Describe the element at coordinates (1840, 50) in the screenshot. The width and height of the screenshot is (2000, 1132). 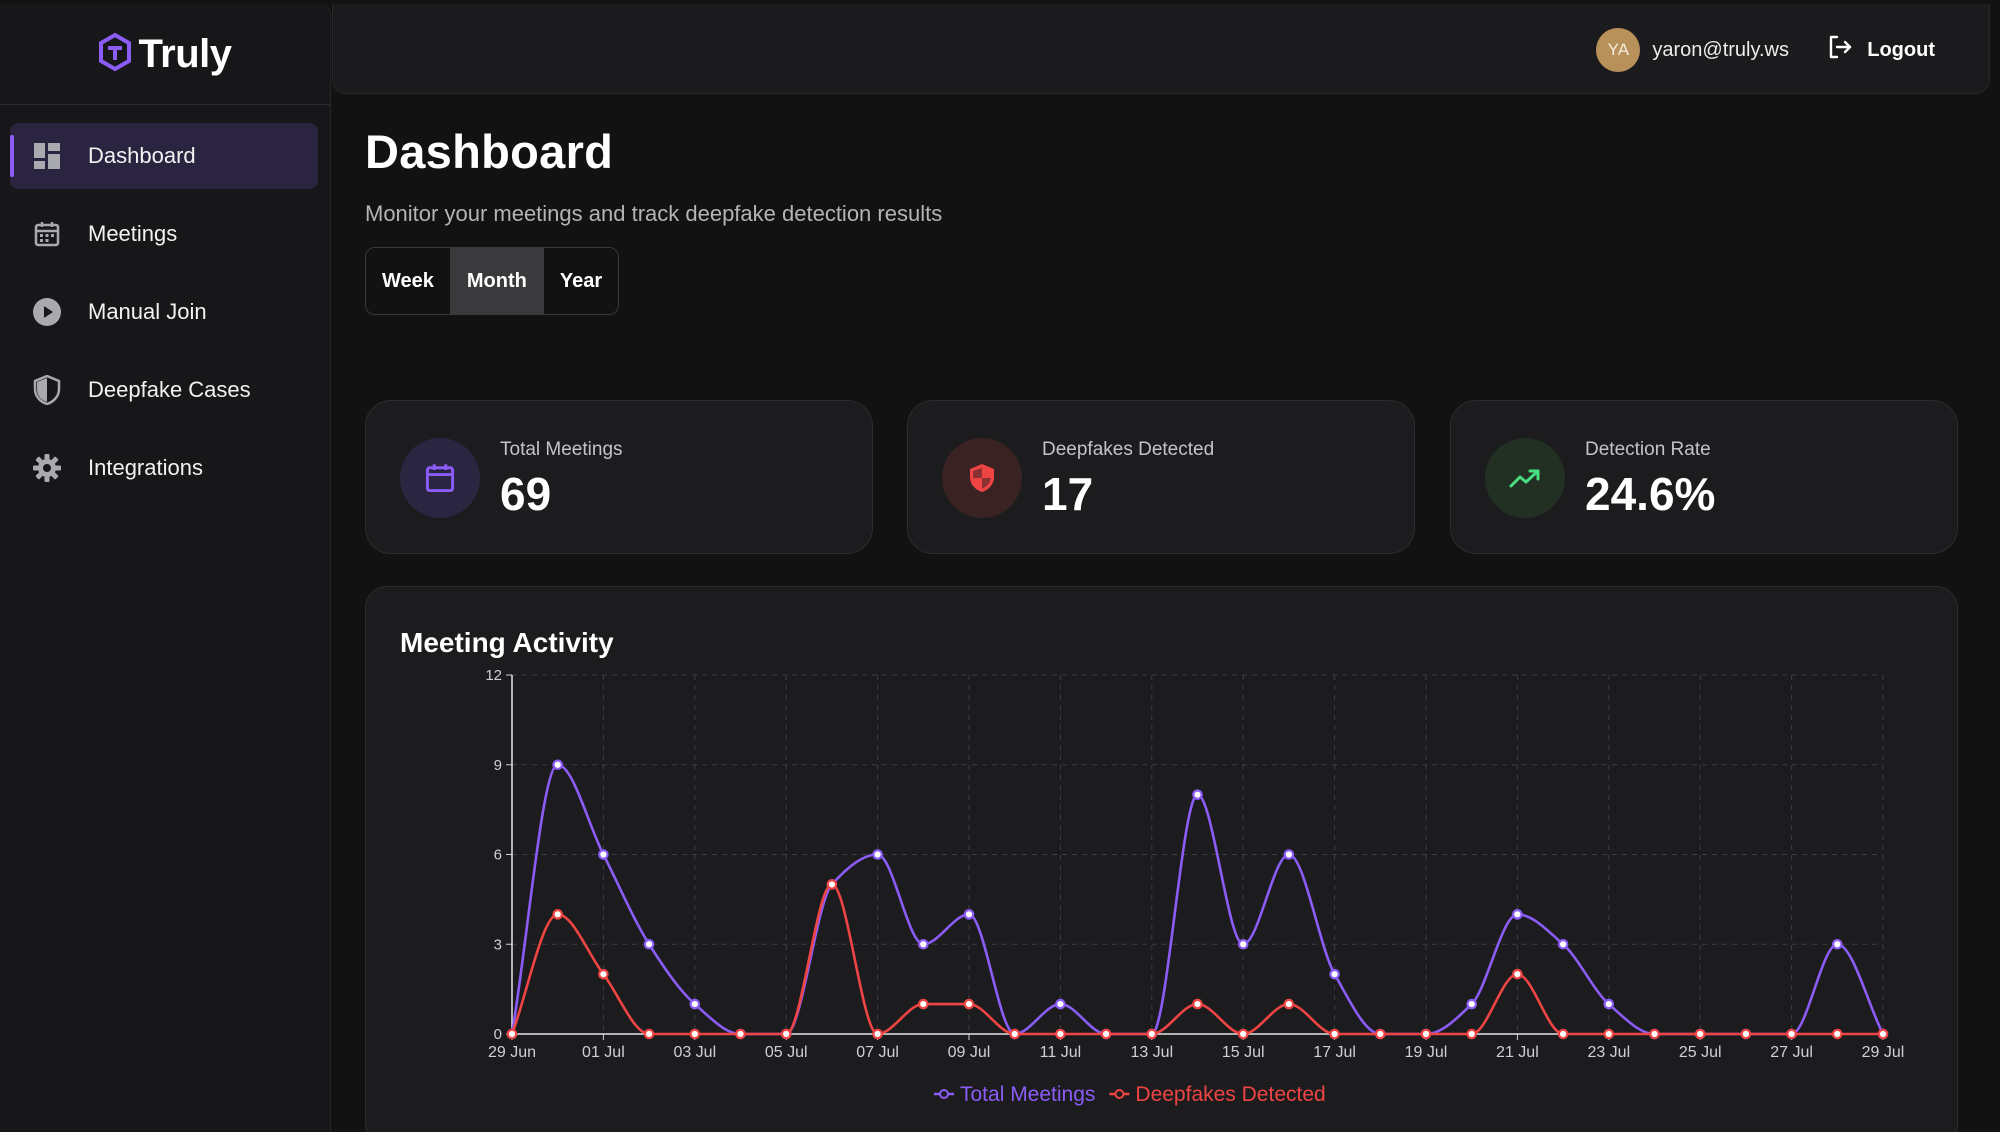
I see `logout-icon` at that location.